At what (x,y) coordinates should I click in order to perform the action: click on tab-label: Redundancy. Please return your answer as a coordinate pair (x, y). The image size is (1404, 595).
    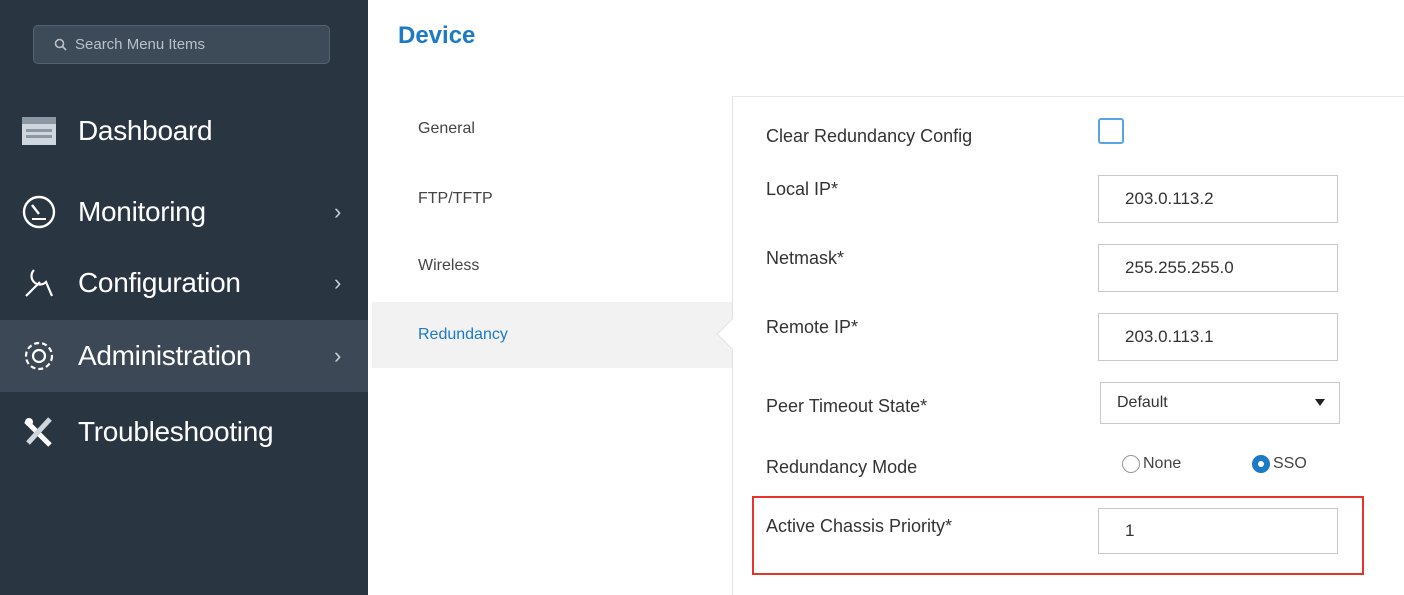
    Looking at the image, I should click on (463, 334).